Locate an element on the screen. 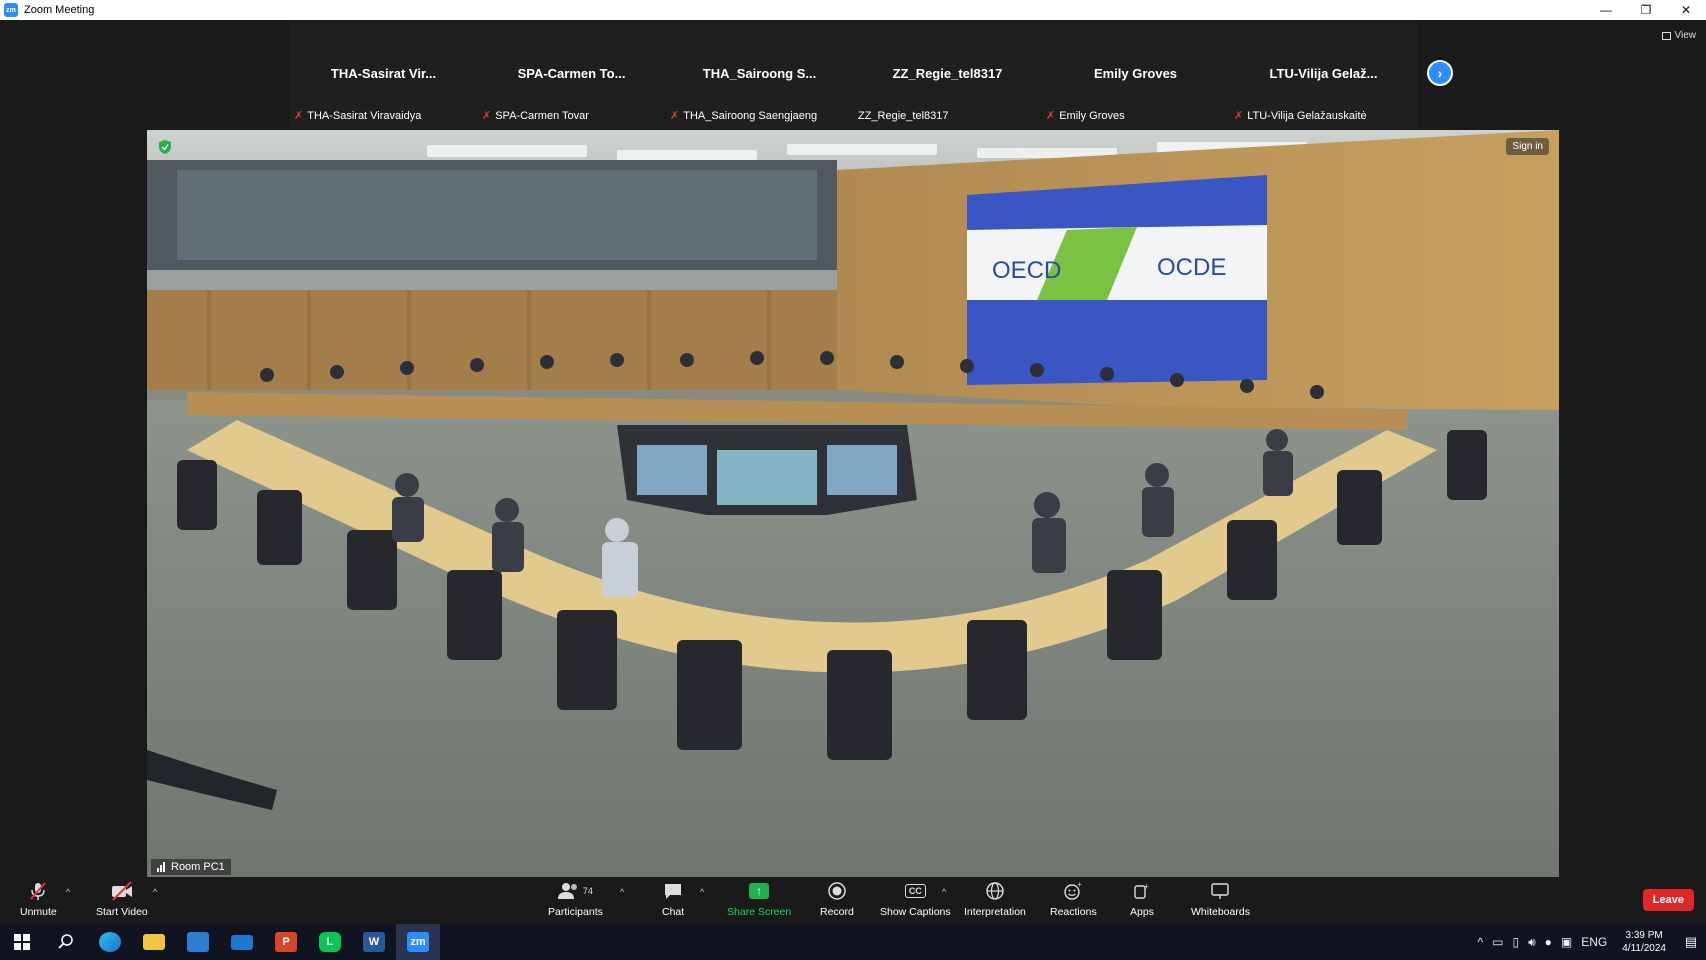 The width and height of the screenshot is (1706, 960). show-captions-button: CC Show Captions is located at coordinates (915, 899).